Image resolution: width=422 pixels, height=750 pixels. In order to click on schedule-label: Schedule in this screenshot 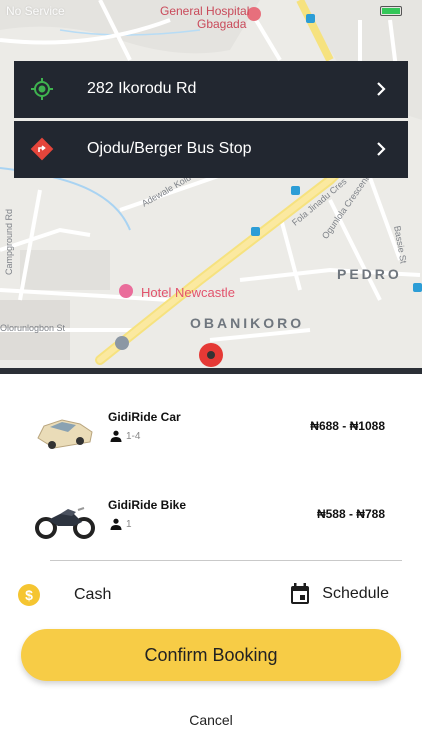, I will do `click(355, 593)`.